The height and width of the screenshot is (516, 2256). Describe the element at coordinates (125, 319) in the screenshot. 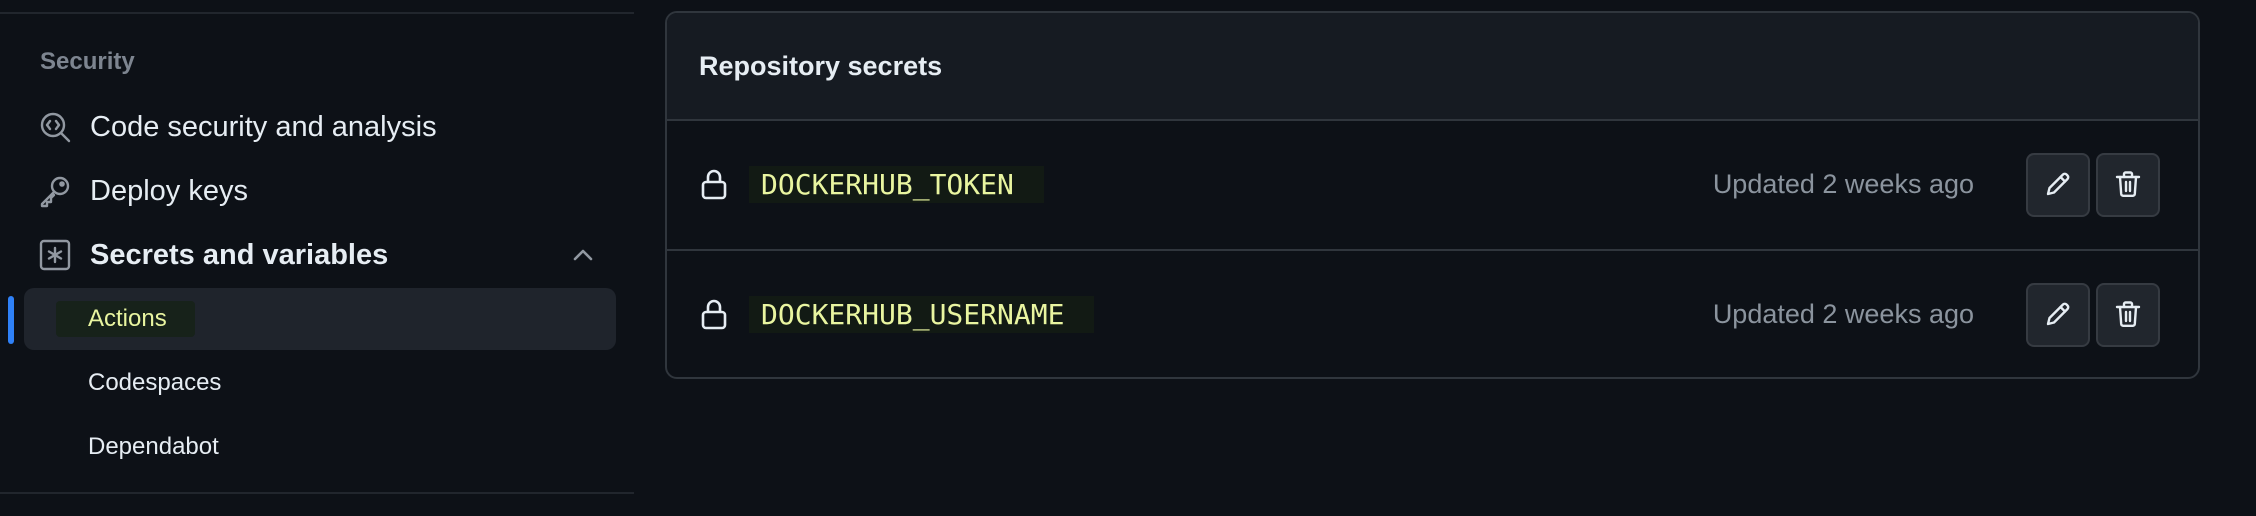

I see `sidebar-subitem-label: Actions` at that location.